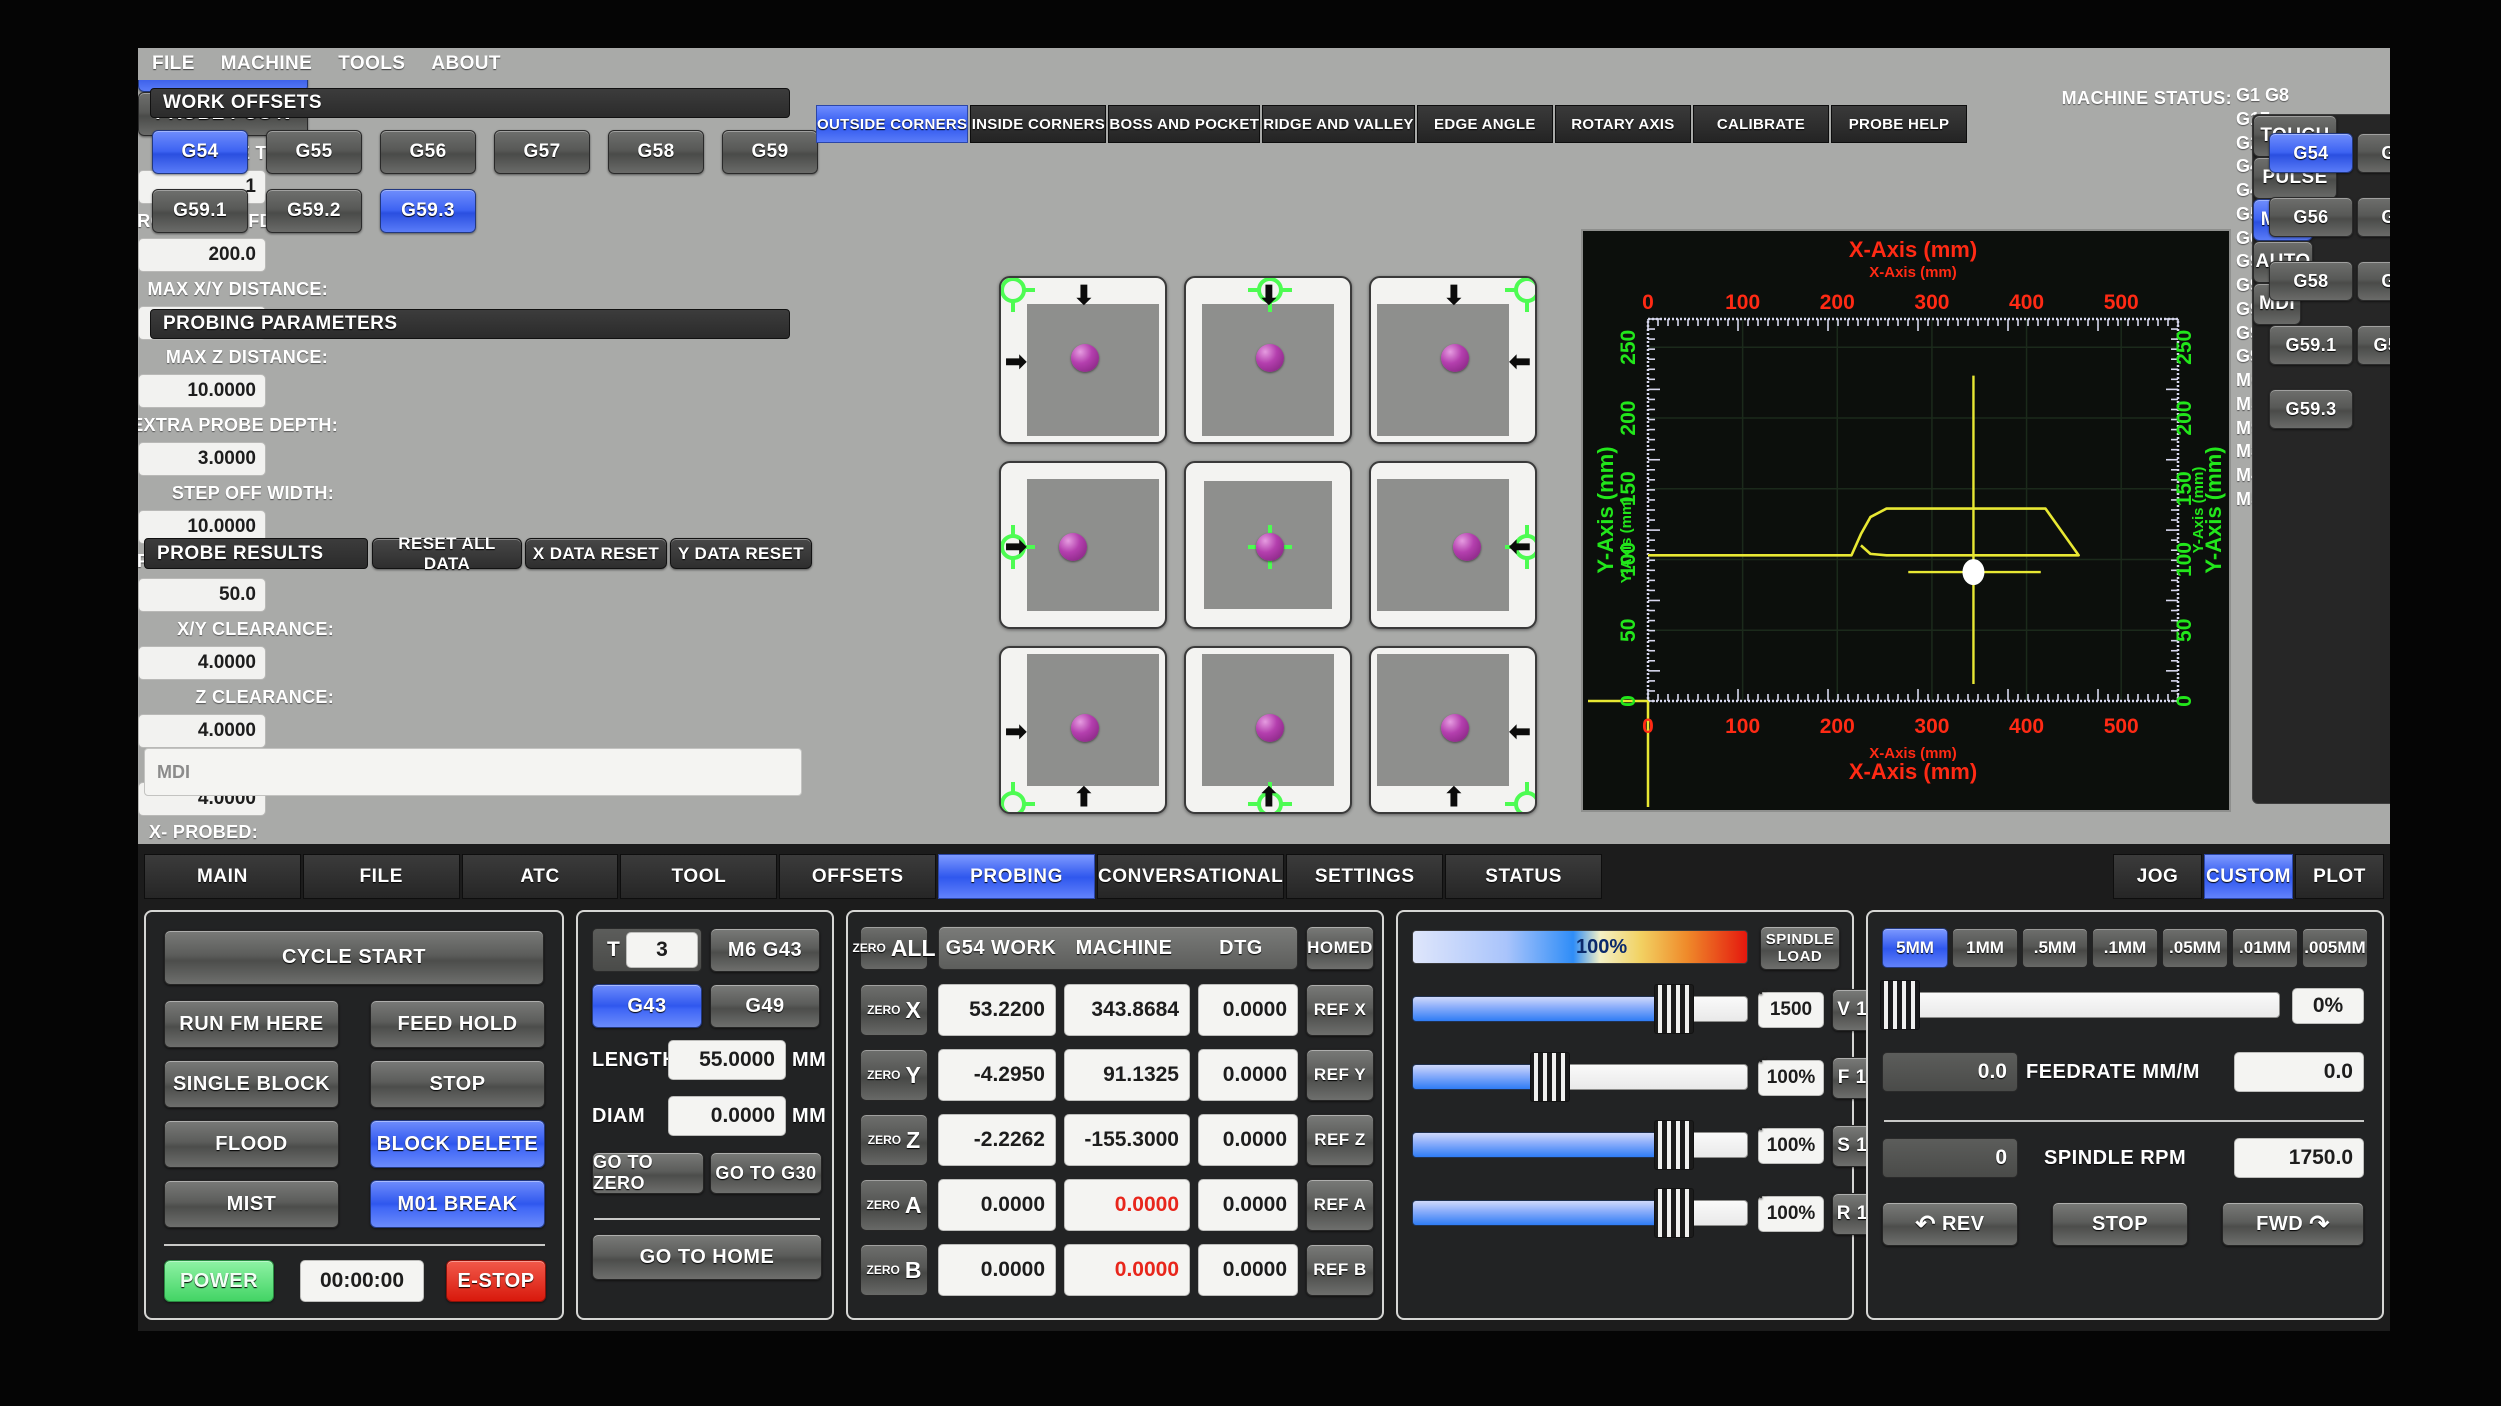  I want to click on ref-z-button: REF Z, so click(1340, 1140).